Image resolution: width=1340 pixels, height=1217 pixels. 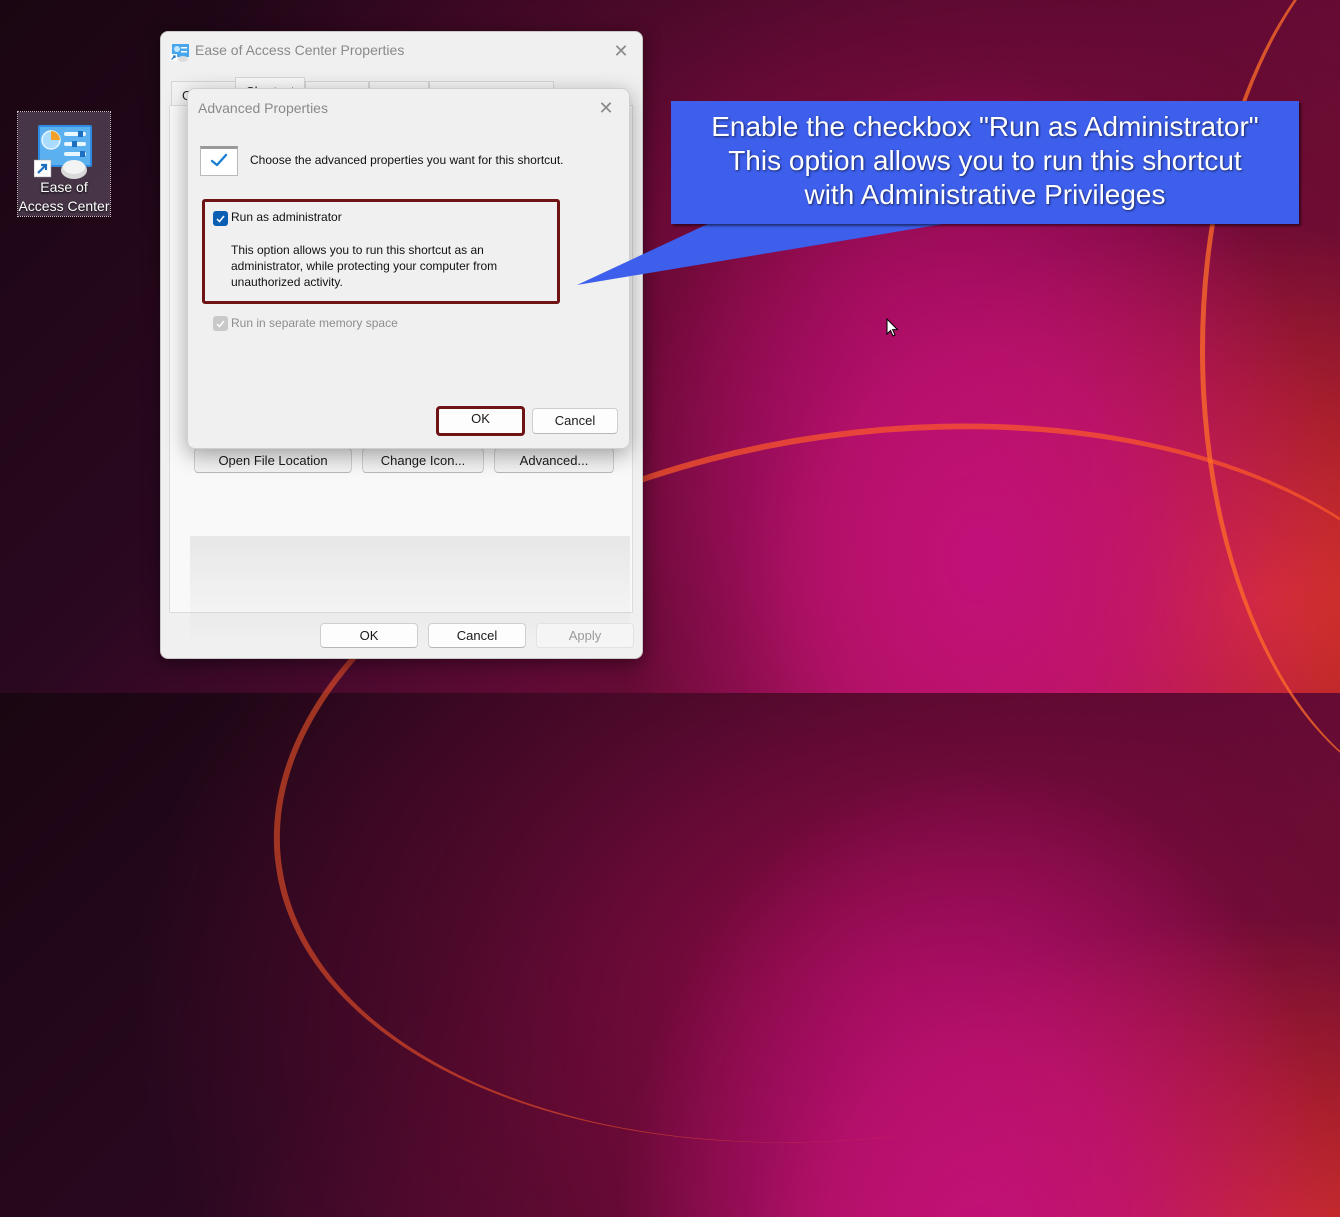 What do you see at coordinates (314, 323) in the screenshot?
I see `run-in-separate-memory-space-label: Run in separate memory space` at bounding box center [314, 323].